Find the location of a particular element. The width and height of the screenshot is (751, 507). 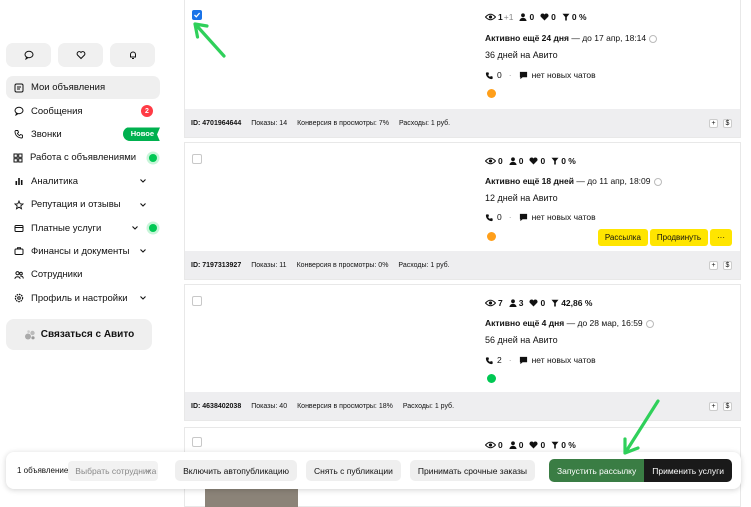

views-count: 1 is located at coordinates (500, 17).